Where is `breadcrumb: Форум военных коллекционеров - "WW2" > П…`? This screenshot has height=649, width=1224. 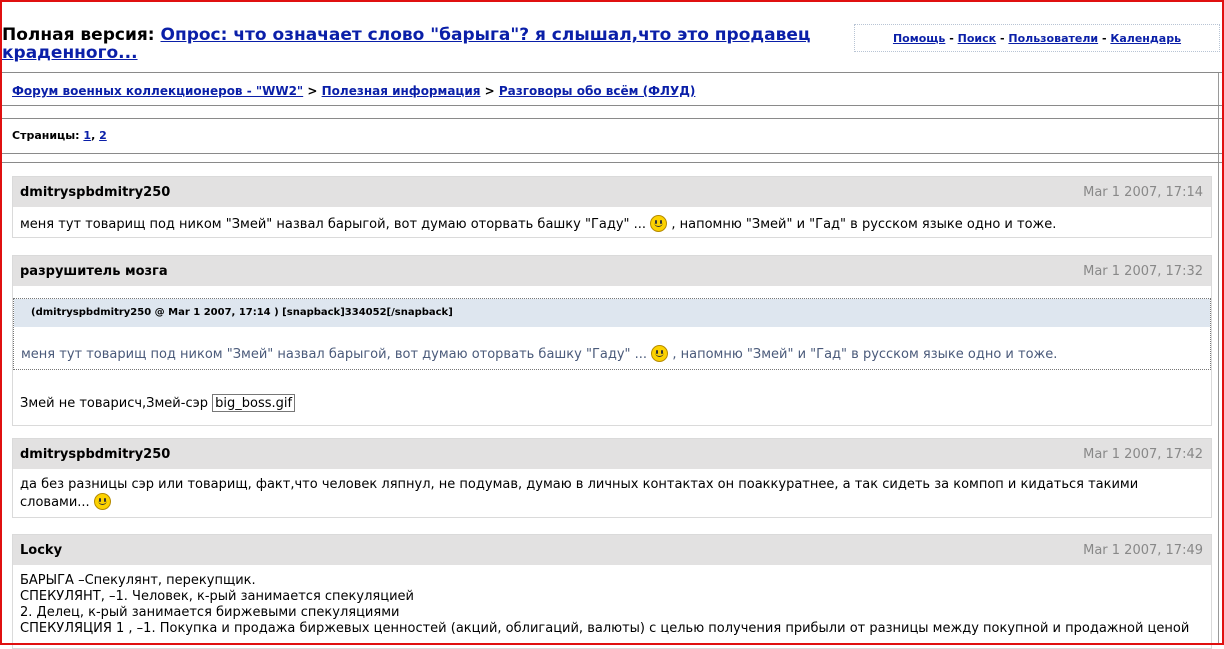
breadcrumb: Форум военных коллекционеров - "WW2" > П… is located at coordinates (612, 89).